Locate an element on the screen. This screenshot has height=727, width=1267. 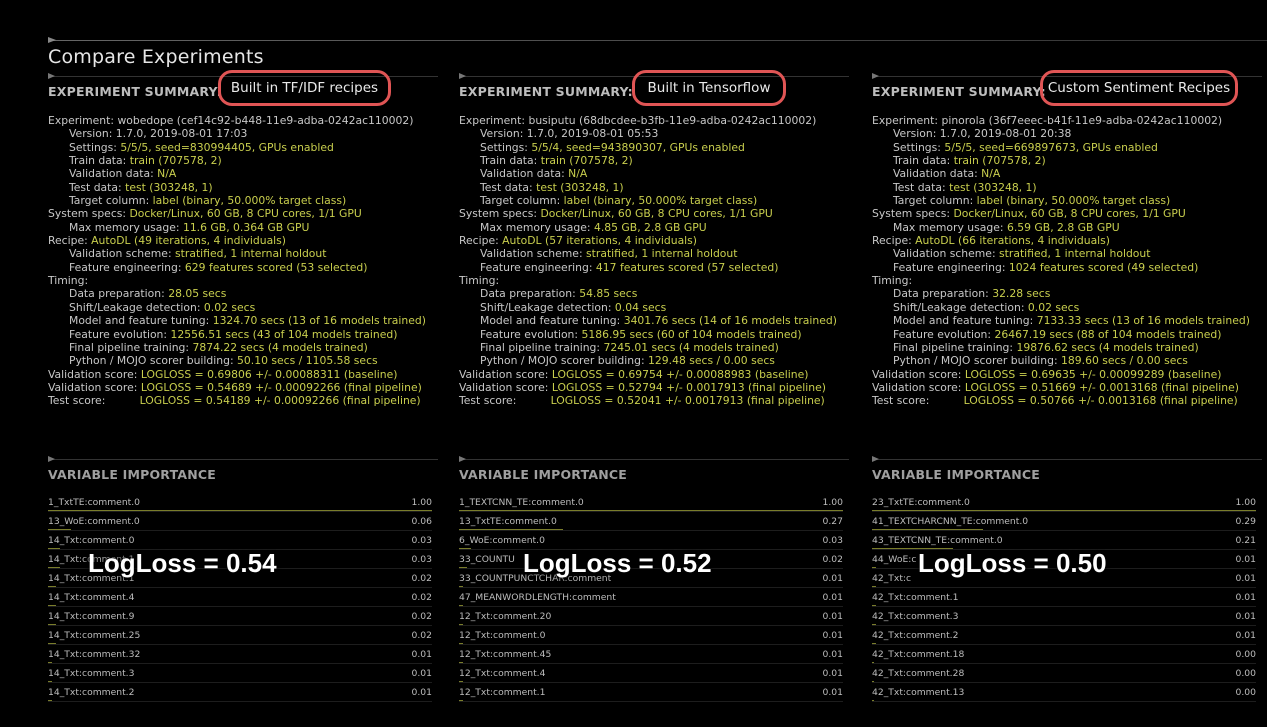
summary-value: 7133.33 secs (13 of 16 models trained) is located at coordinates (1141, 321).